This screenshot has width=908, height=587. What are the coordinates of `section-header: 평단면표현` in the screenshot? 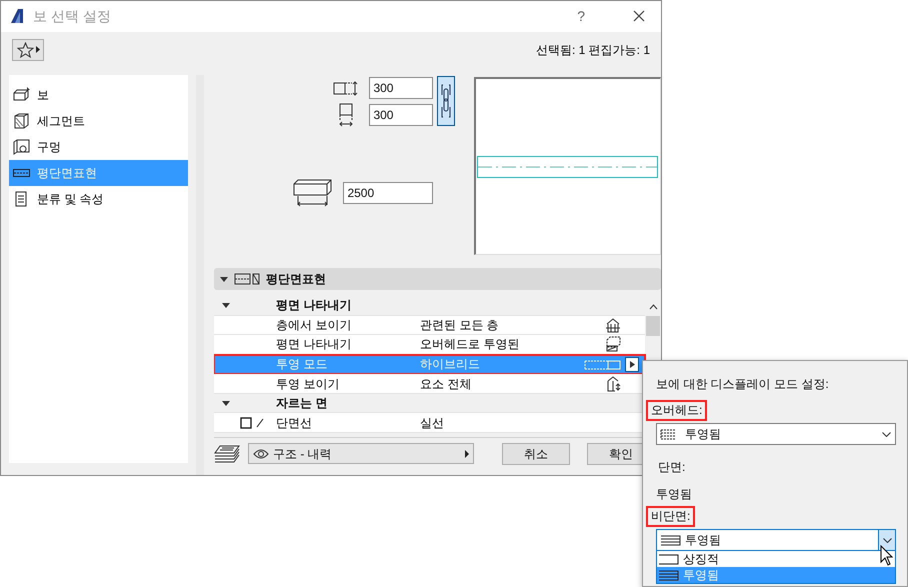 It's located at (437, 279).